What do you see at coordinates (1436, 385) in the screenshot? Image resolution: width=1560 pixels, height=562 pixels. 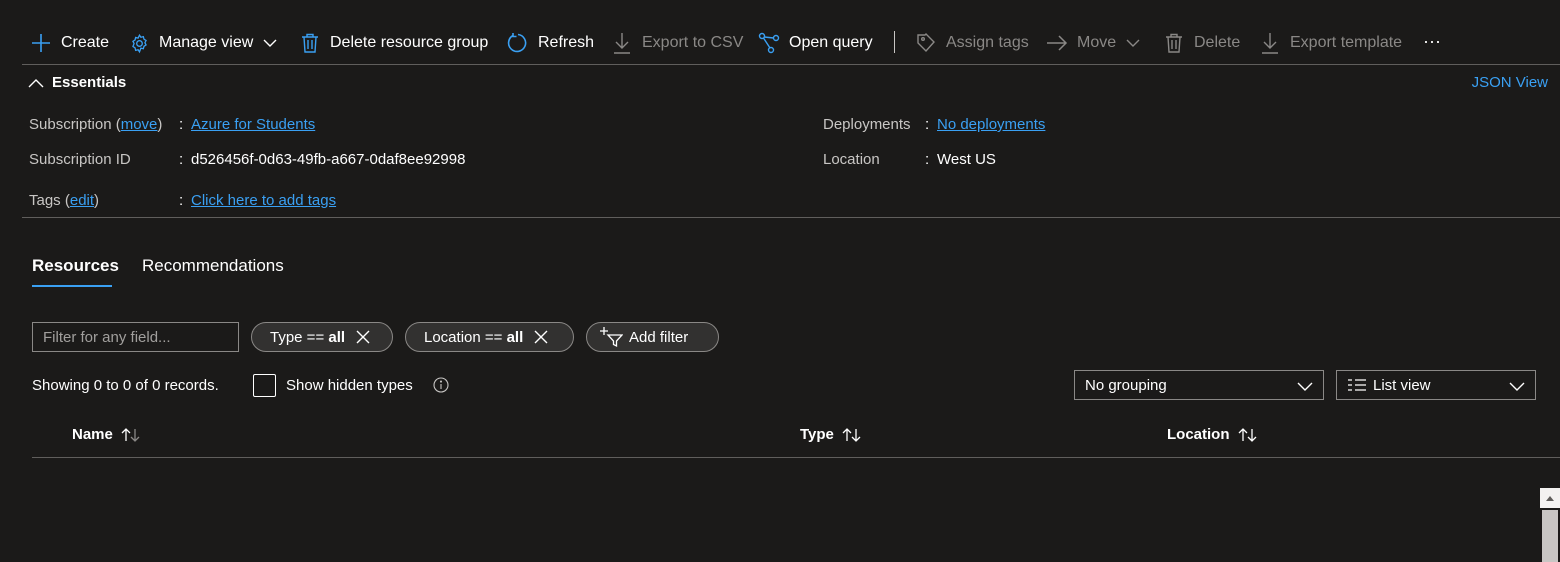 I see `view-dropdown: List view` at bounding box center [1436, 385].